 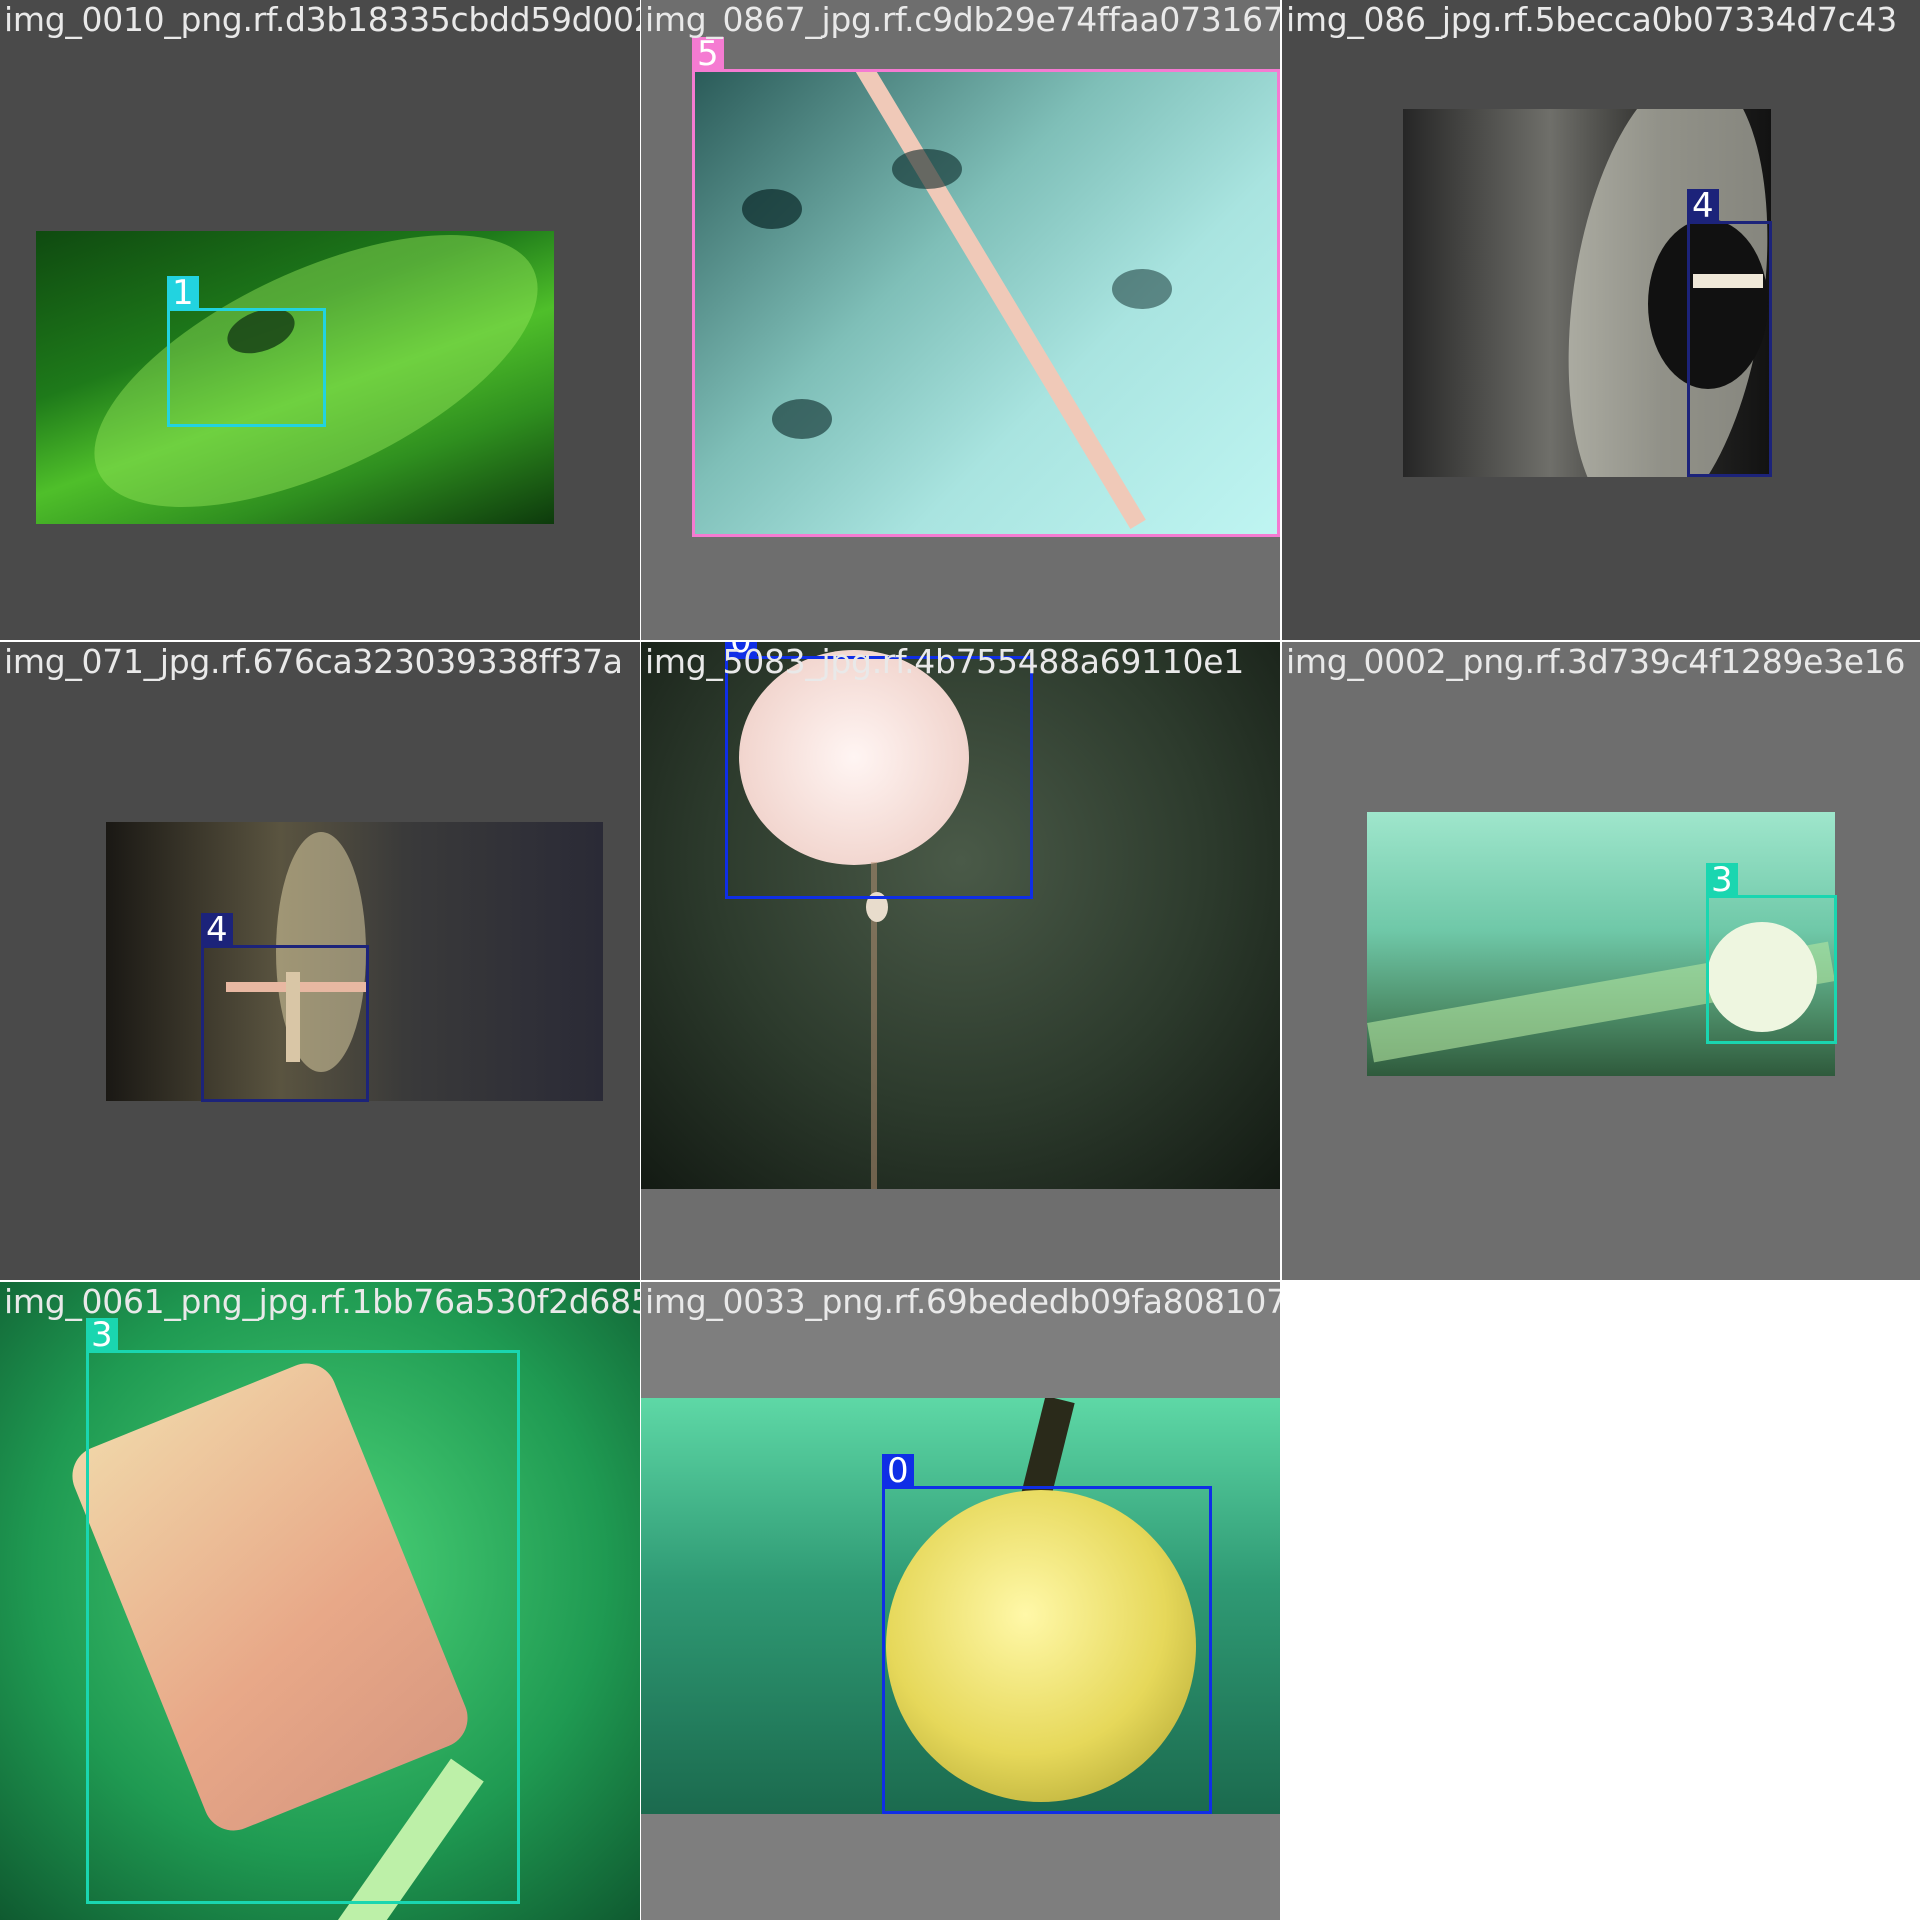 What do you see at coordinates (1596, 661) in the screenshot?
I see `tile-caption: img_0002_png.rf.3d739c4f1289e3e16` at bounding box center [1596, 661].